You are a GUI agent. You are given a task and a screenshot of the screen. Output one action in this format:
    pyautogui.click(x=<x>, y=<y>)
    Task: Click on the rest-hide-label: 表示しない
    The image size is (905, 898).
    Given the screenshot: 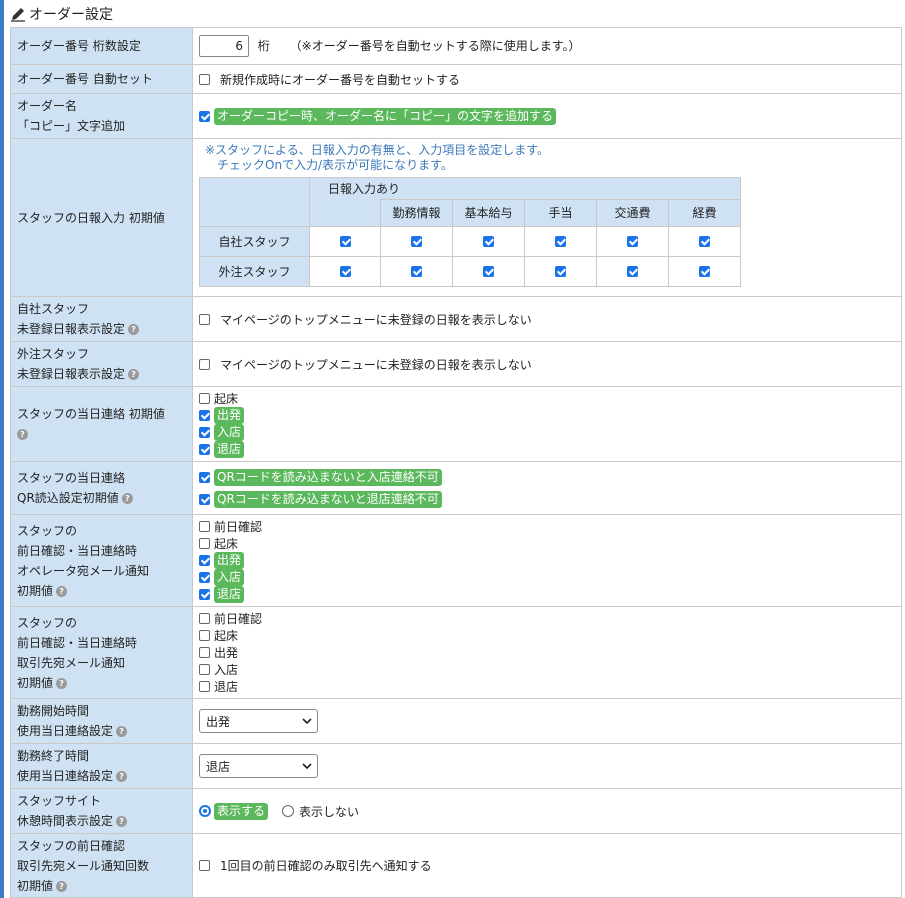 What is the action you would take?
    pyautogui.click(x=329, y=811)
    